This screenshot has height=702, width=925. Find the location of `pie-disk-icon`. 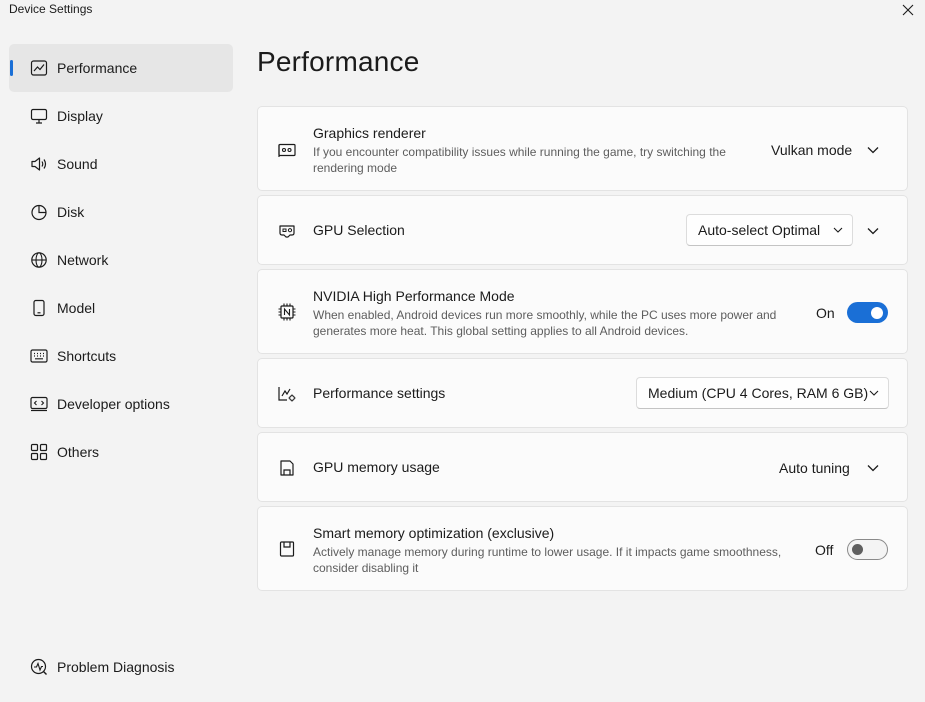

pie-disk-icon is located at coordinates (39, 212).